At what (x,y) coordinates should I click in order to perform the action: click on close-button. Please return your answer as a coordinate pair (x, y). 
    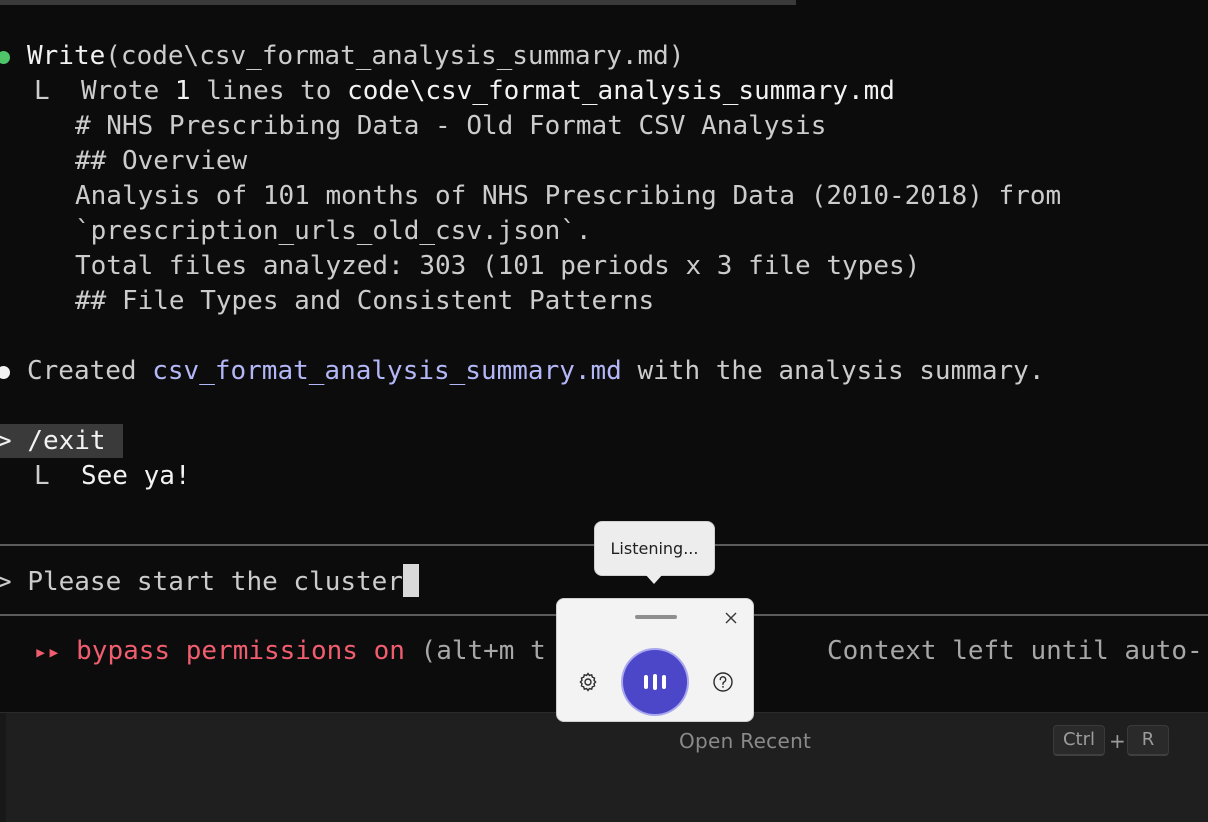
    Looking at the image, I should click on (731, 618).